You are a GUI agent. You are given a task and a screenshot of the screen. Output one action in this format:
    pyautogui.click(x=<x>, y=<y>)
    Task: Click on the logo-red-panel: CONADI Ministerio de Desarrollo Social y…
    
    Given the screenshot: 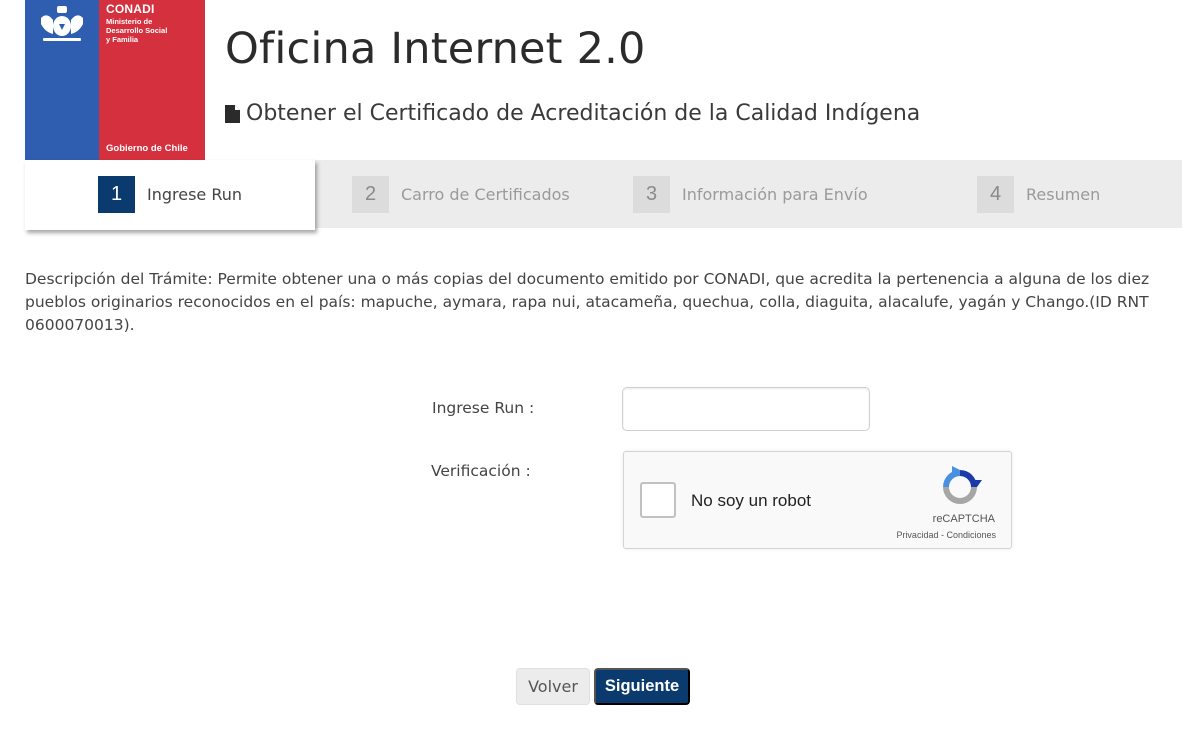 What is the action you would take?
    pyautogui.click(x=152, y=80)
    